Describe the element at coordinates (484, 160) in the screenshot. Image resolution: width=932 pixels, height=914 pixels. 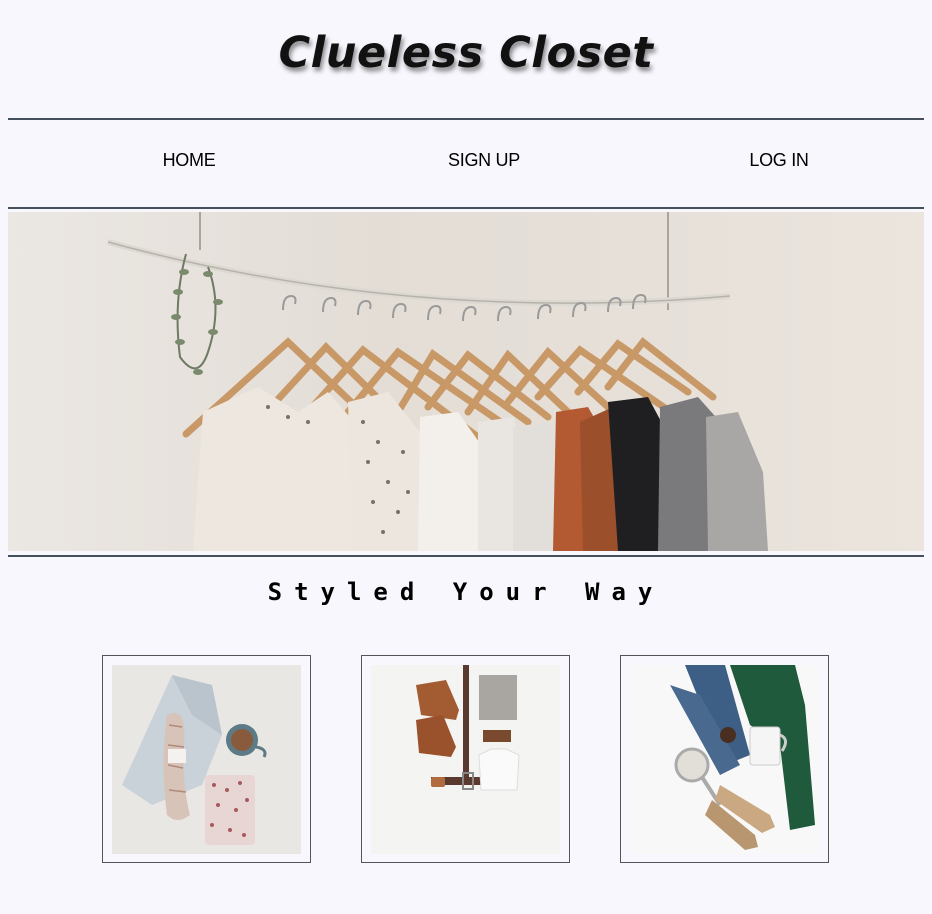
I see `nav-signup-link: SIGN UP` at that location.